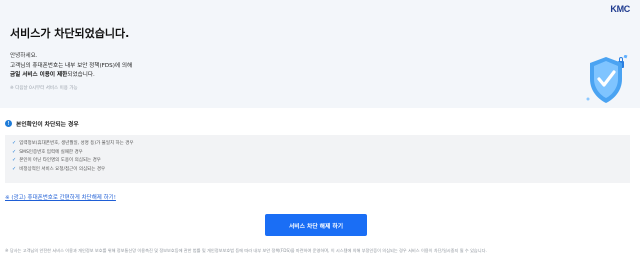  What do you see at coordinates (317, 152) in the screenshot?
I see `list-item: ✓ SMS인증번호 입력에 실패한 경우` at bounding box center [317, 152].